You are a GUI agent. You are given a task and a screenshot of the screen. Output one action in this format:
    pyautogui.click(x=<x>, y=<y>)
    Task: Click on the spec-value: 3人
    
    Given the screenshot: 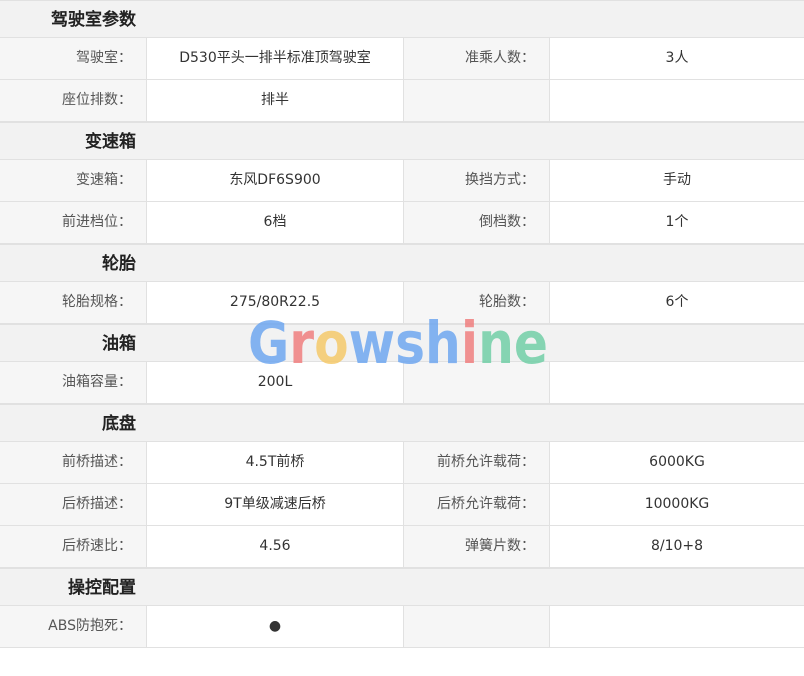 What is the action you would take?
    pyautogui.click(x=677, y=58)
    